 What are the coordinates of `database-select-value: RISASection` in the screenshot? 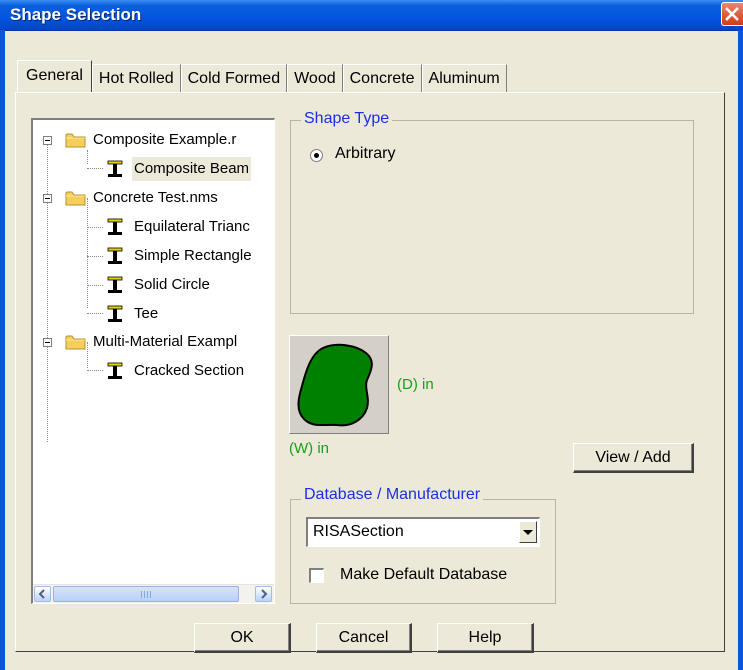 It's located at (358, 531).